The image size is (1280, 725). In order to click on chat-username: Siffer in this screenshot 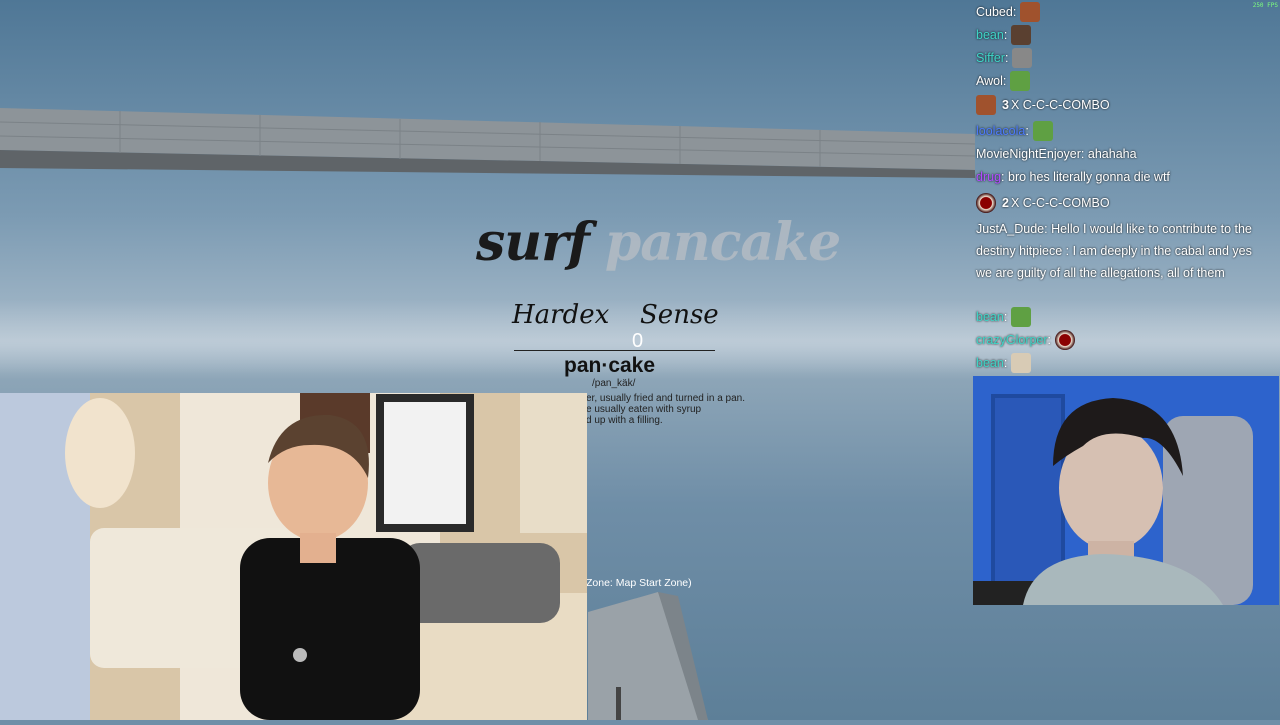, I will do `click(990, 58)`.